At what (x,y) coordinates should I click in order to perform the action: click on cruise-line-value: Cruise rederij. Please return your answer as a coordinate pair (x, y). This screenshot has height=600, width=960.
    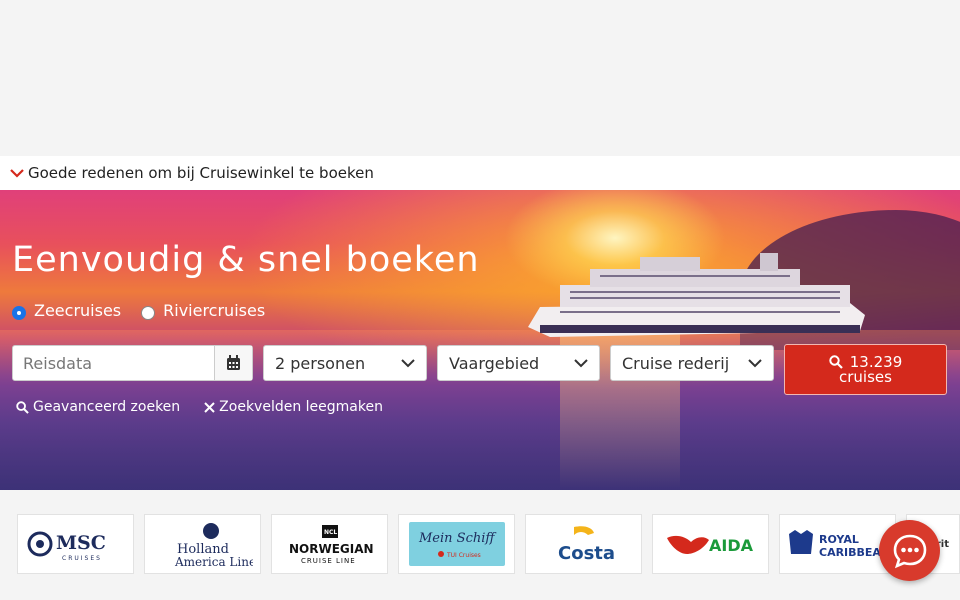
    Looking at the image, I should click on (676, 363).